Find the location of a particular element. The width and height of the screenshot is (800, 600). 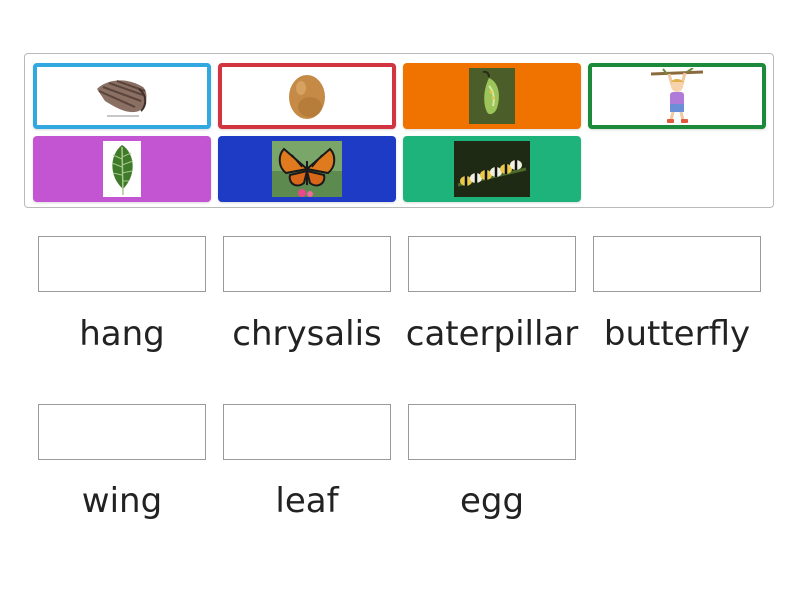

wing-icon is located at coordinates (122, 96).